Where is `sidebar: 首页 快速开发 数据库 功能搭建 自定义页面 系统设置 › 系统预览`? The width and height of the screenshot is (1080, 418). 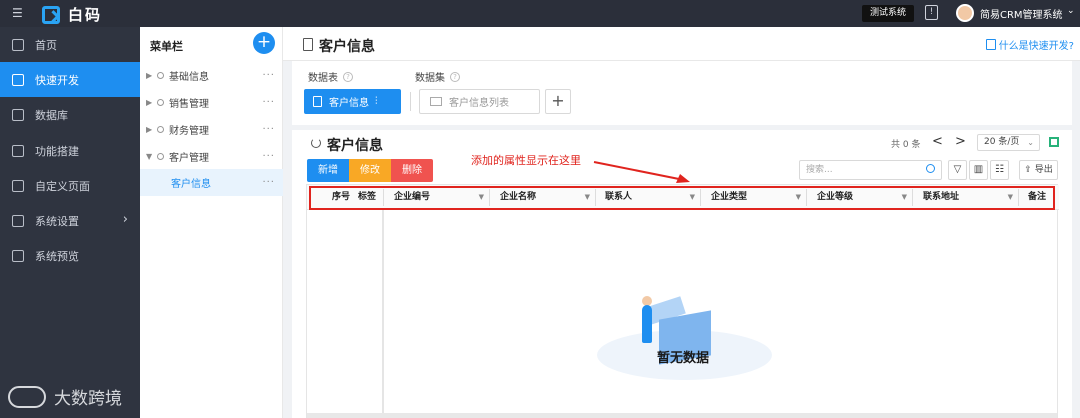 sidebar: 首页 快速开发 数据库 功能搭建 自定义页面 系统设置 › 系统预览 is located at coordinates (70, 222).